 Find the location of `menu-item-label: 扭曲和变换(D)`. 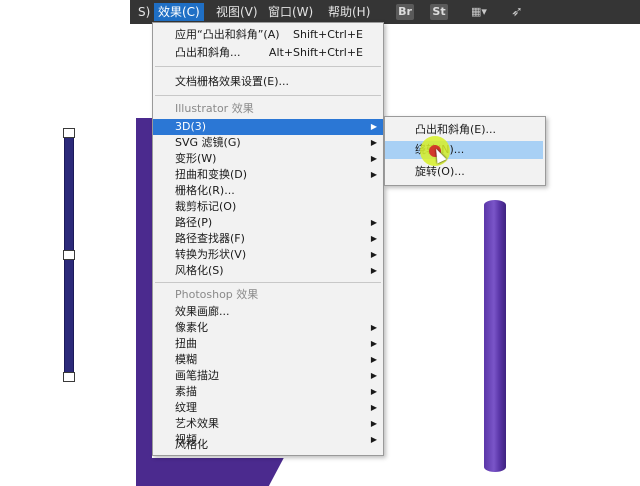

menu-item-label: 扭曲和变换(D) is located at coordinates (211, 174).